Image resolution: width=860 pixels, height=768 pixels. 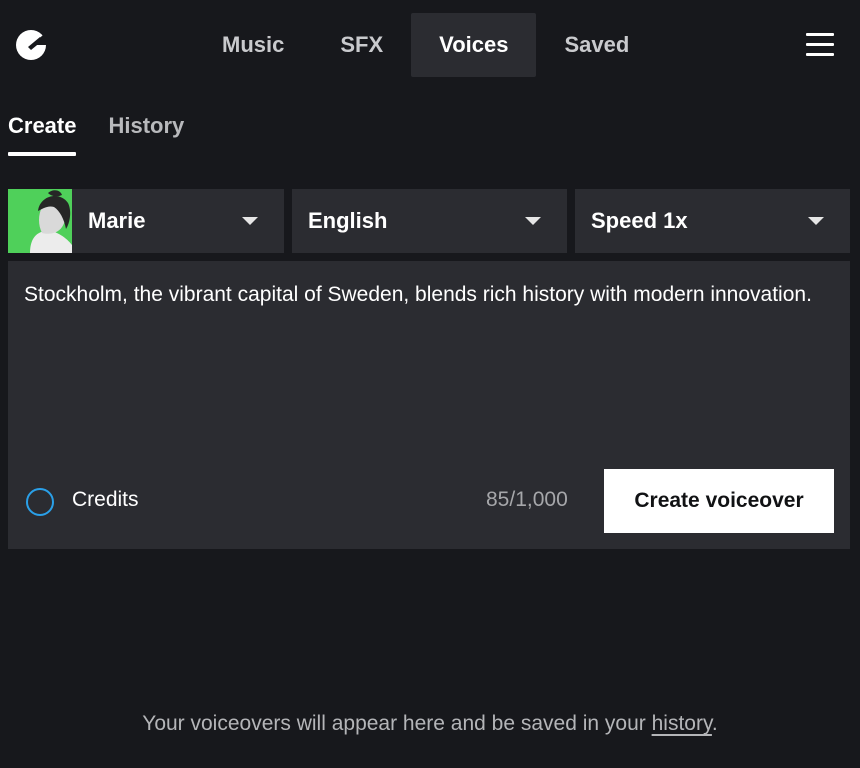 What do you see at coordinates (527, 499) in the screenshot?
I see `character-count: 85/1,000` at bounding box center [527, 499].